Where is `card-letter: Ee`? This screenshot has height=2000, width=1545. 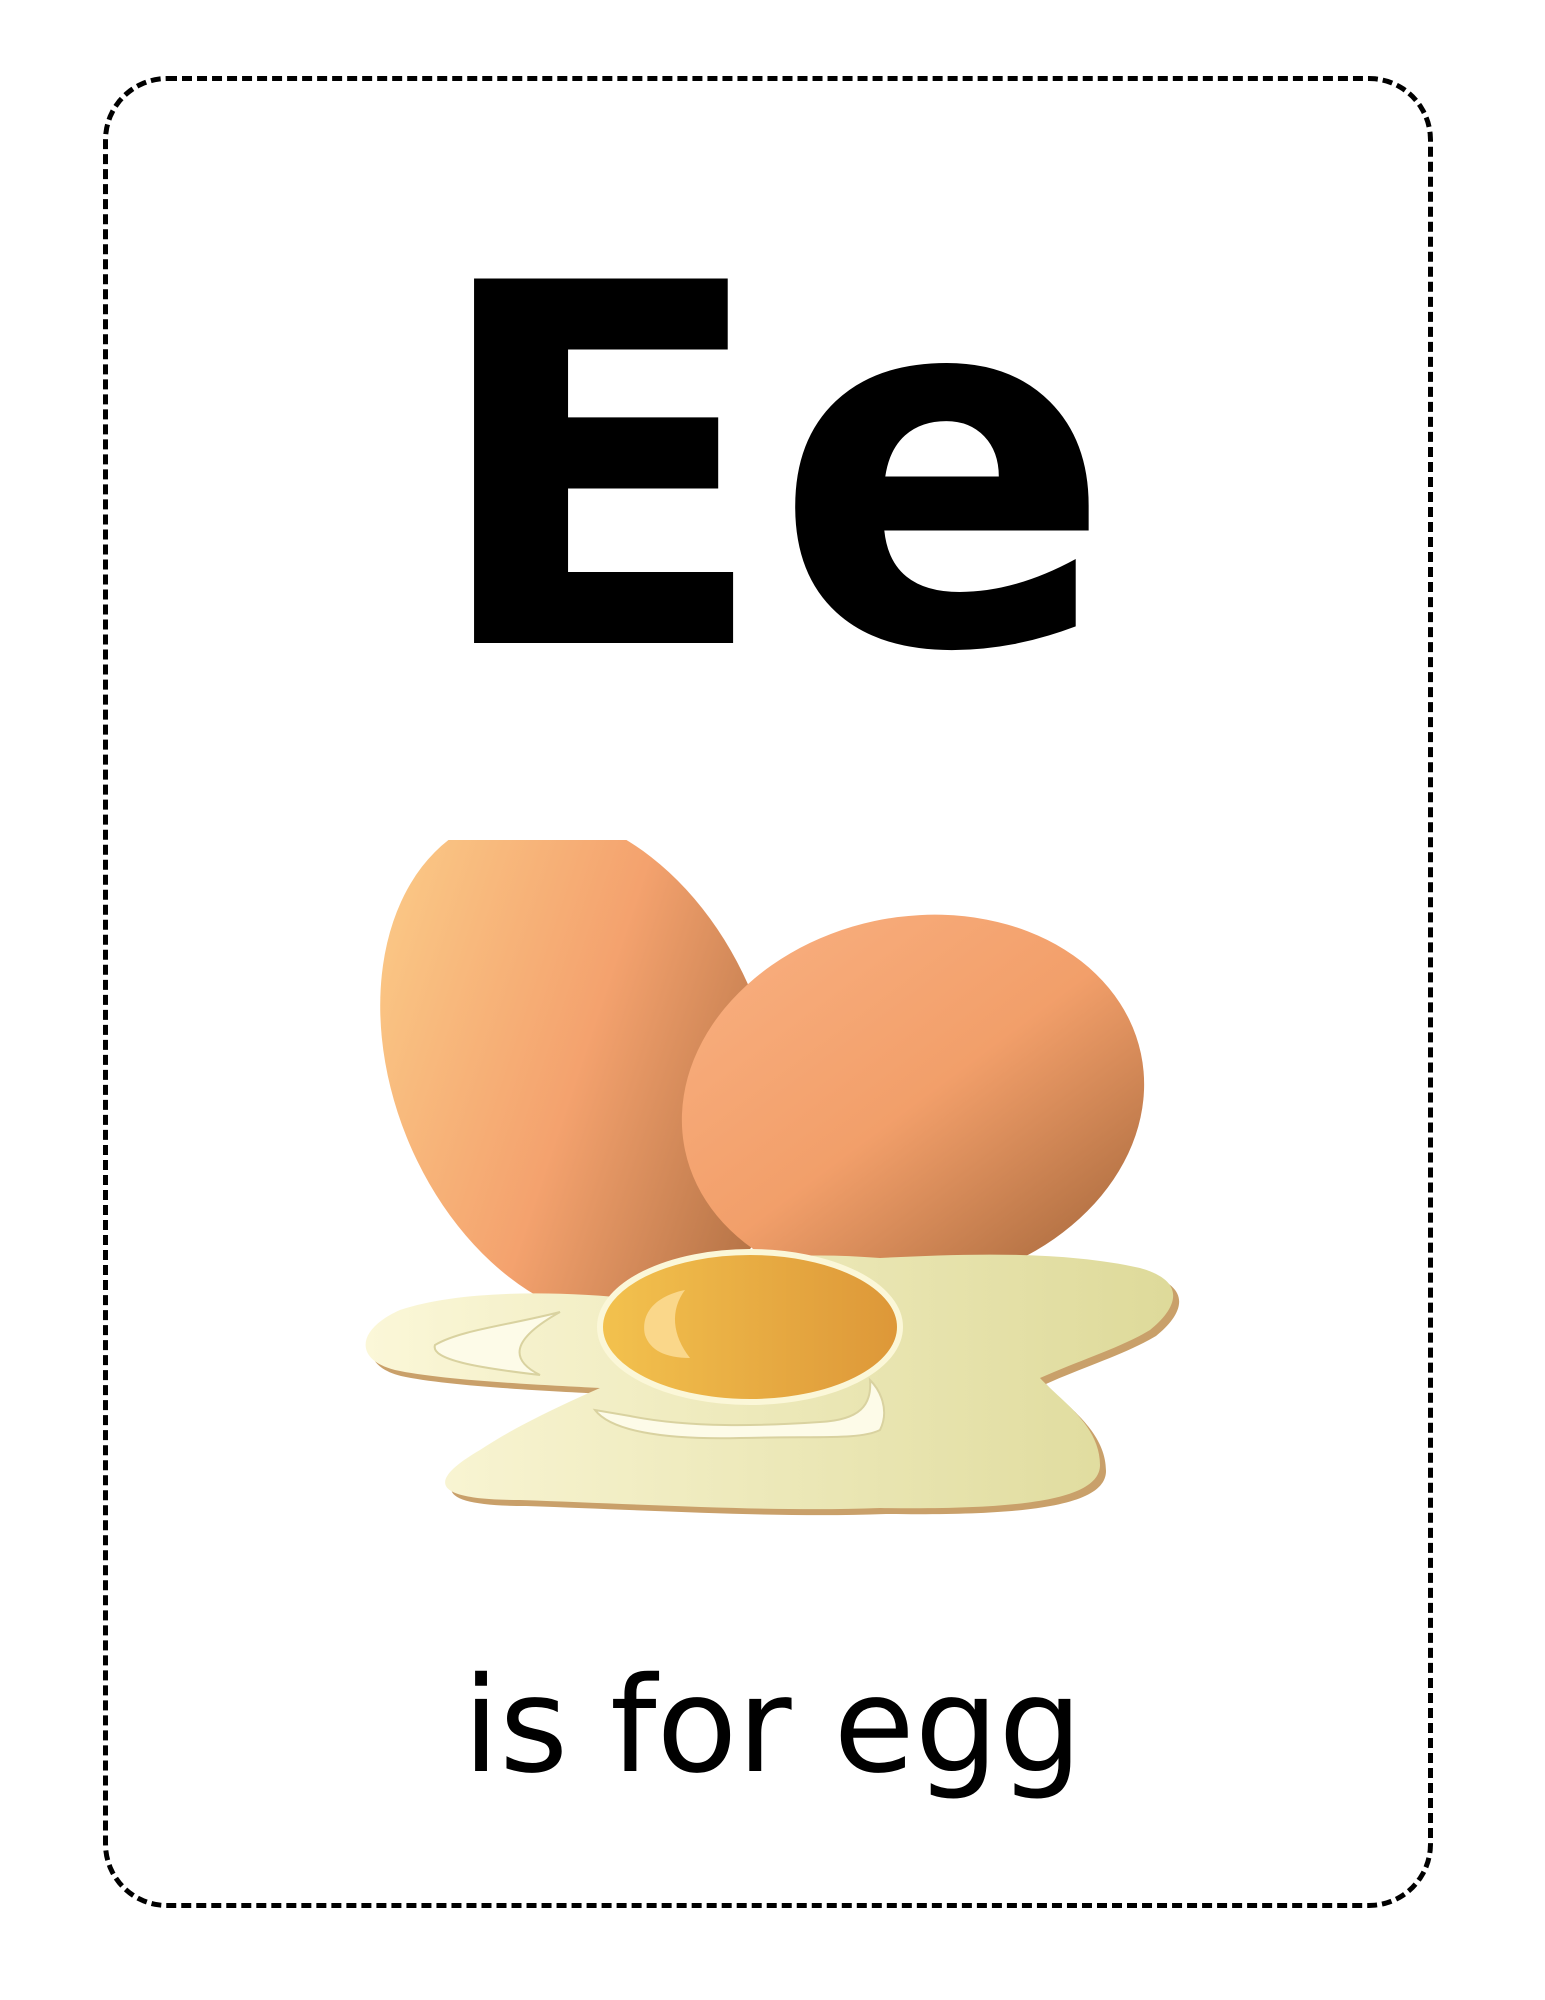 card-letter: Ee is located at coordinates (772, 470).